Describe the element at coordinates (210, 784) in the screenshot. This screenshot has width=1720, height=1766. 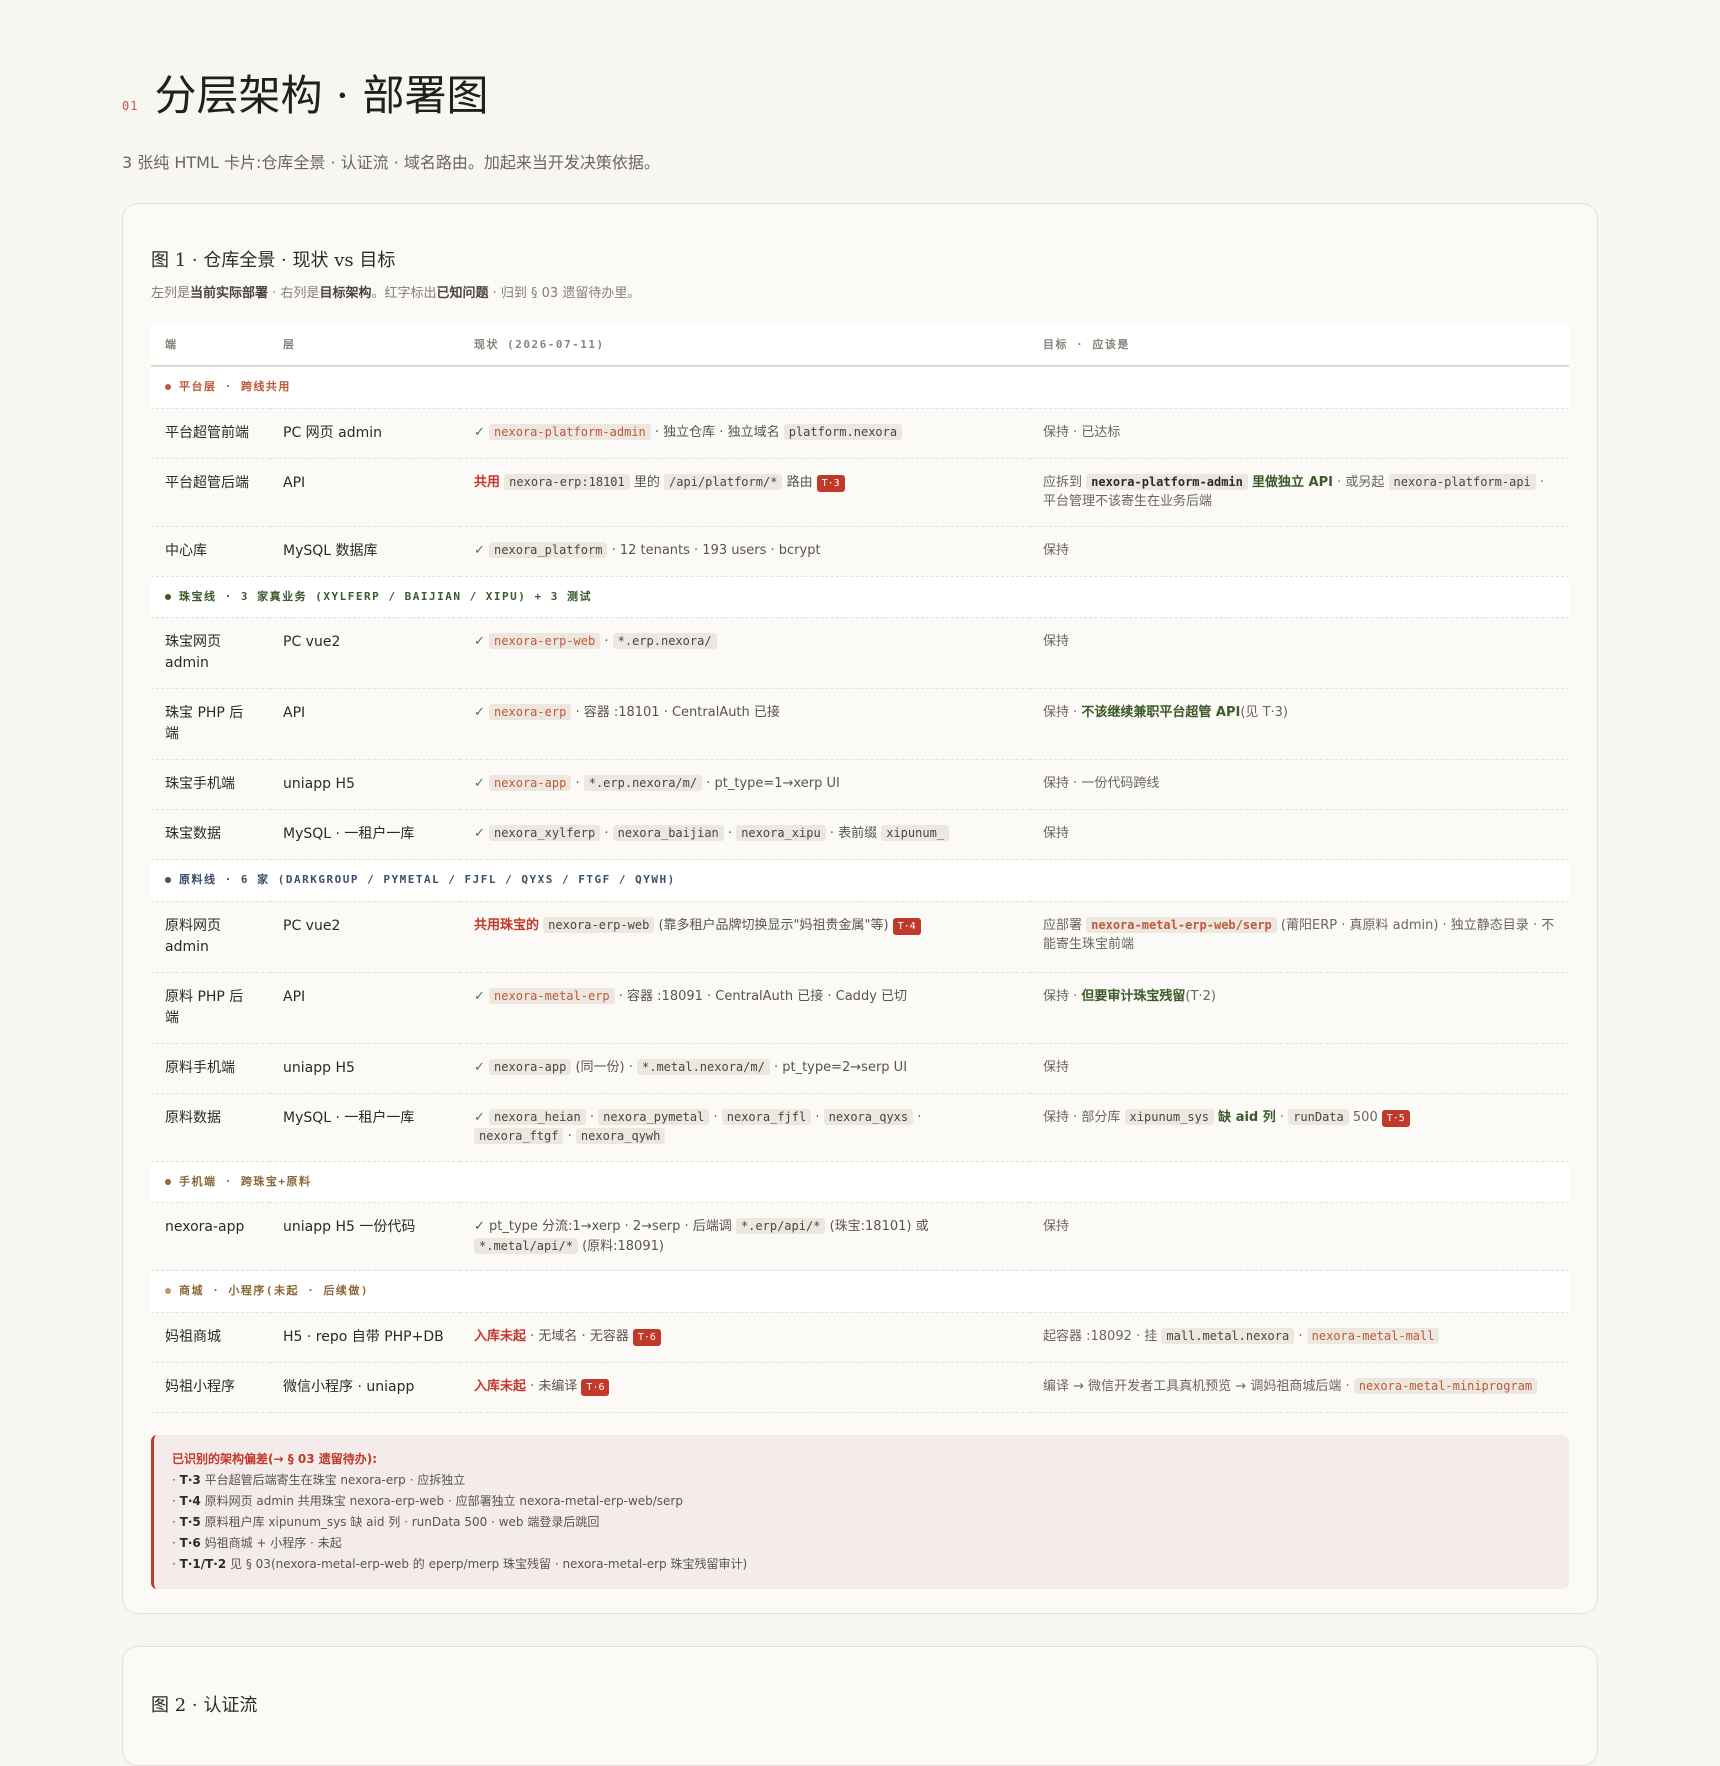
I see `cell-end: 珠宝手机端` at that location.